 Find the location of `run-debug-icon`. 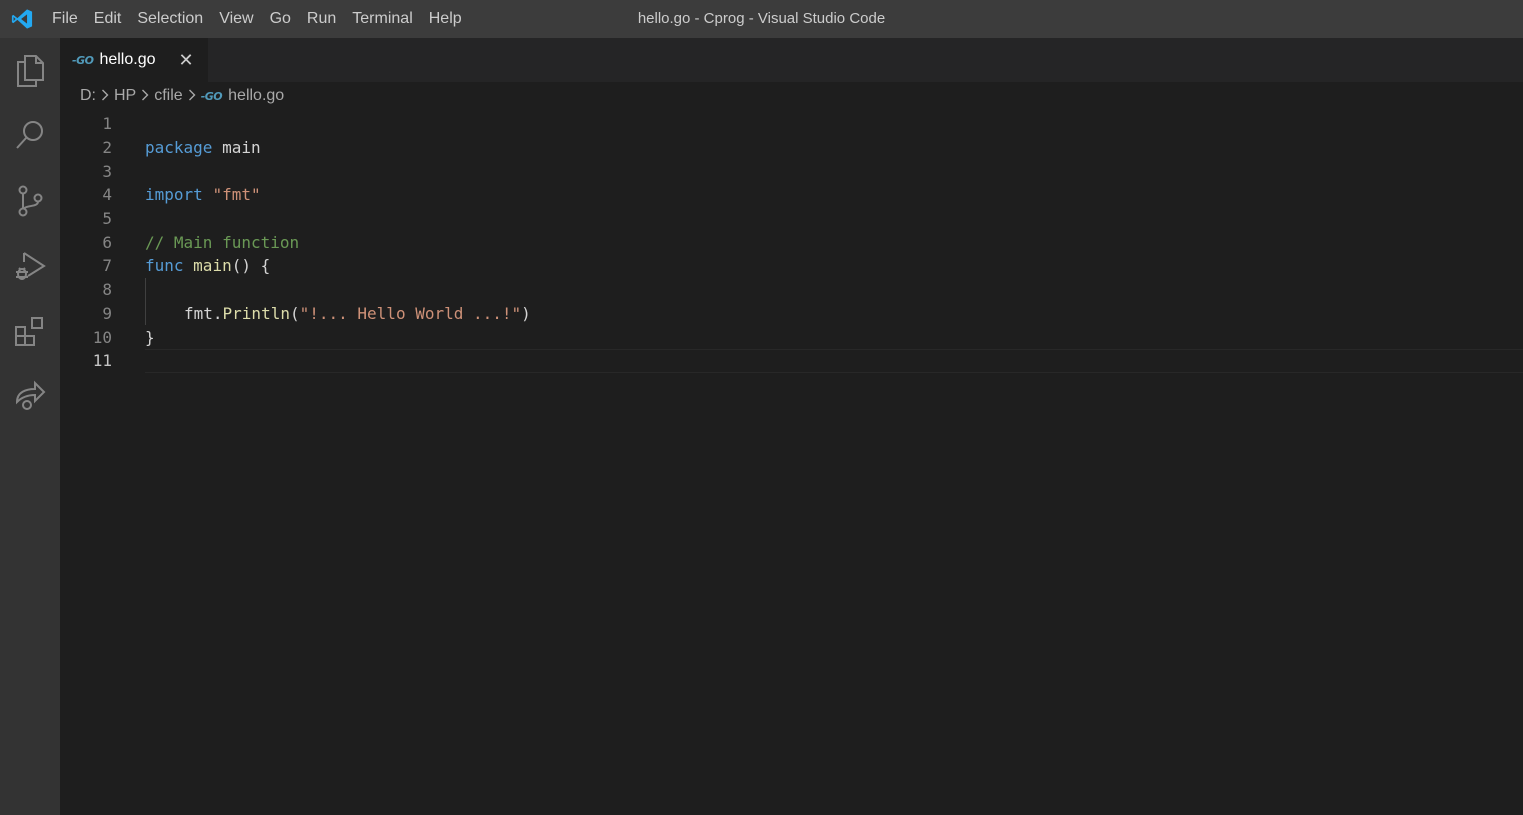

run-debug-icon is located at coordinates (30, 265).